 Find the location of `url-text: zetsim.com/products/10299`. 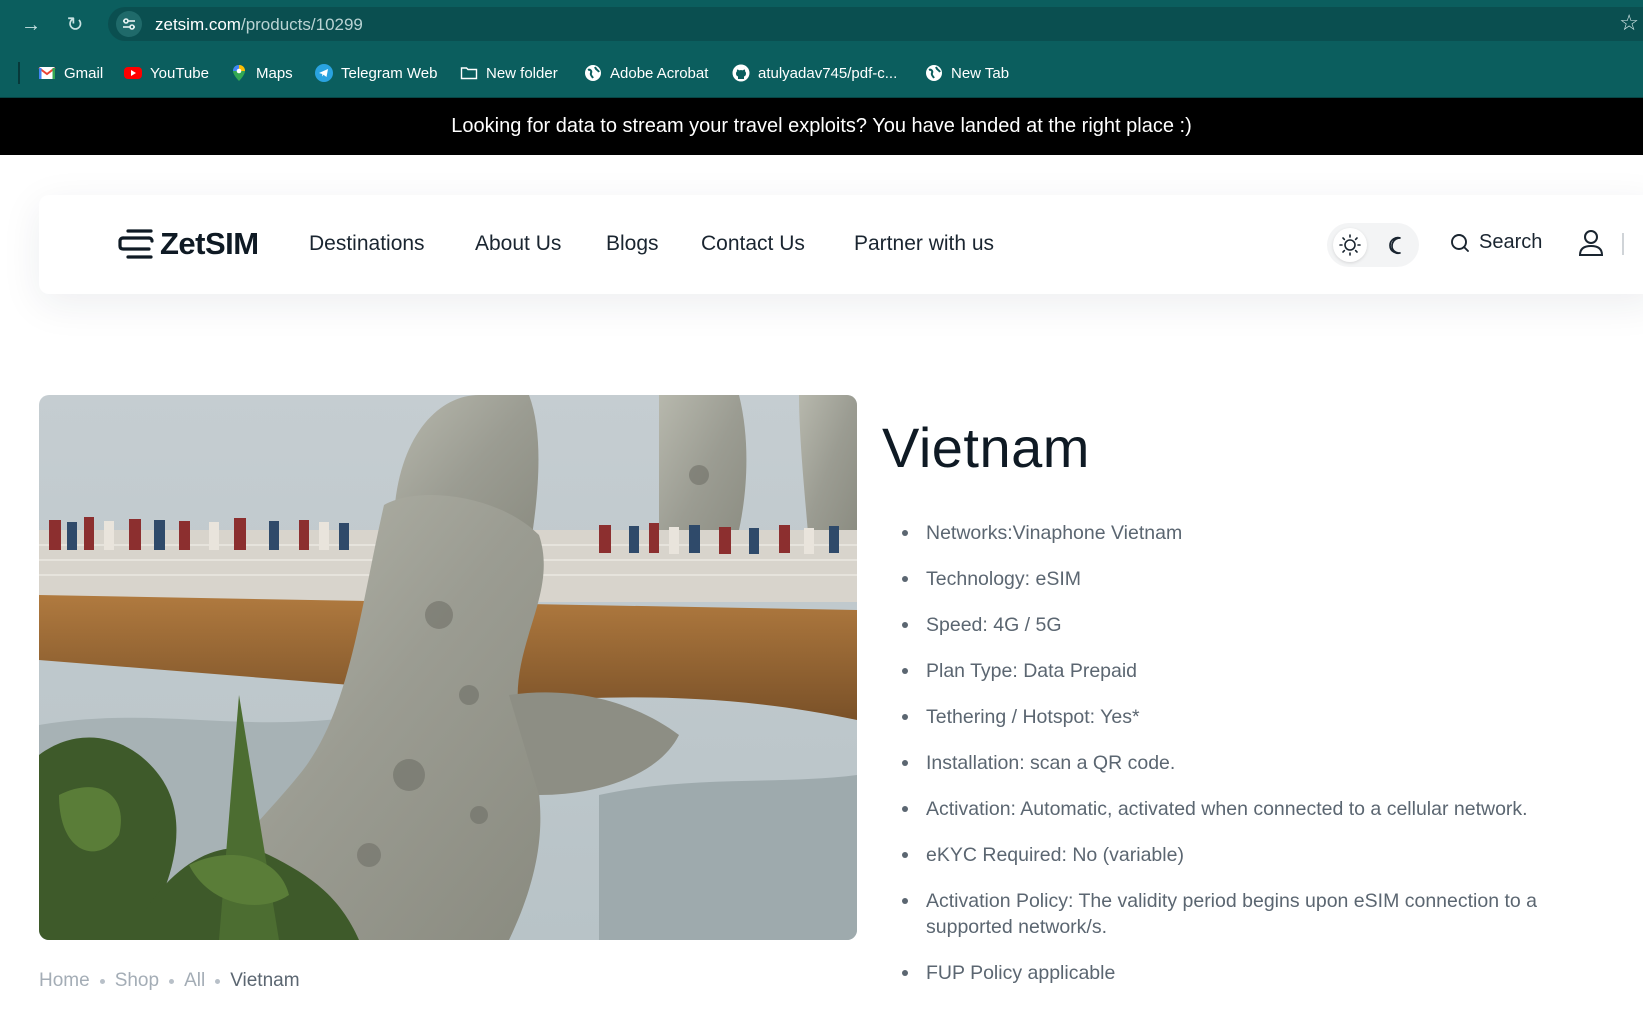

url-text: zetsim.com/products/10299 is located at coordinates (259, 25).